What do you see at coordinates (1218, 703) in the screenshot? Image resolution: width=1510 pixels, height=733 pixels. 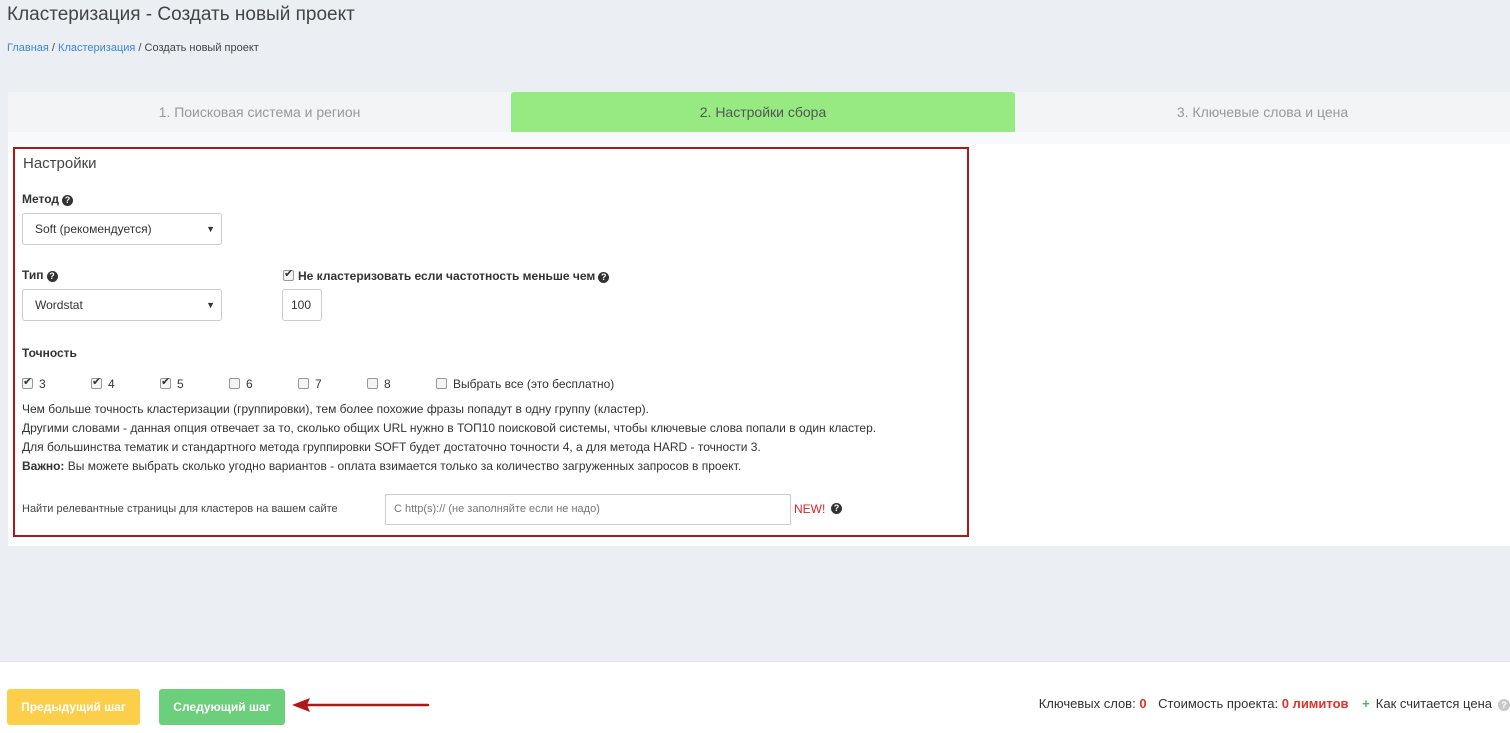 I see `project-cost-label: Стоимость проекта:` at bounding box center [1218, 703].